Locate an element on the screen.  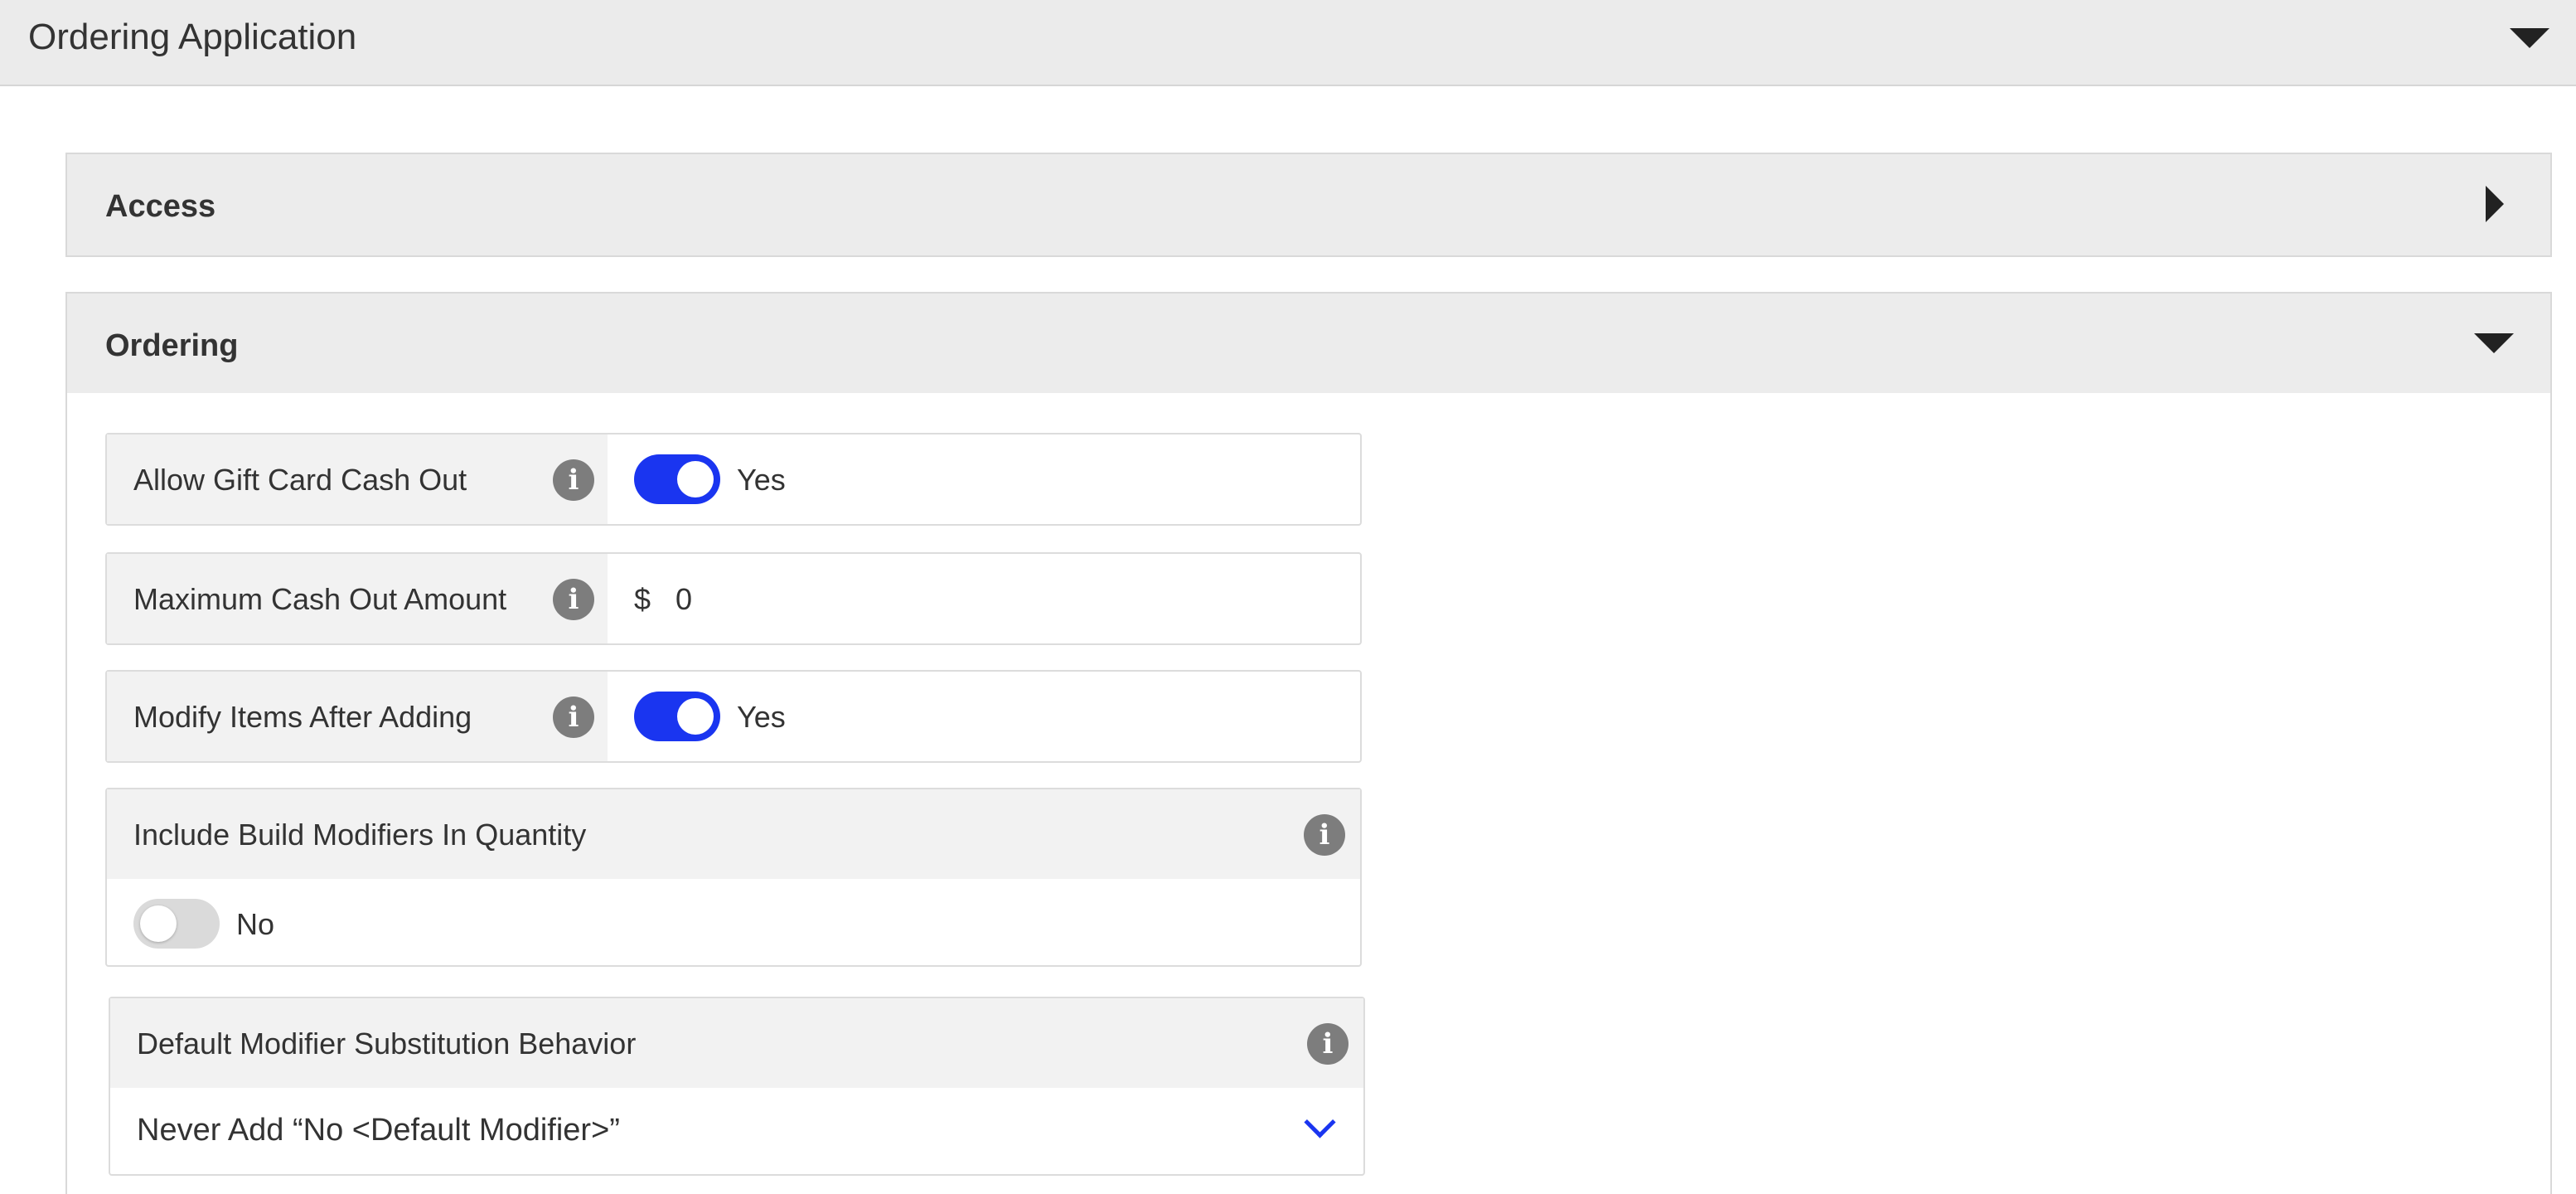
select-value: Never Add “No <Default Modifier>” is located at coordinates (378, 1130).